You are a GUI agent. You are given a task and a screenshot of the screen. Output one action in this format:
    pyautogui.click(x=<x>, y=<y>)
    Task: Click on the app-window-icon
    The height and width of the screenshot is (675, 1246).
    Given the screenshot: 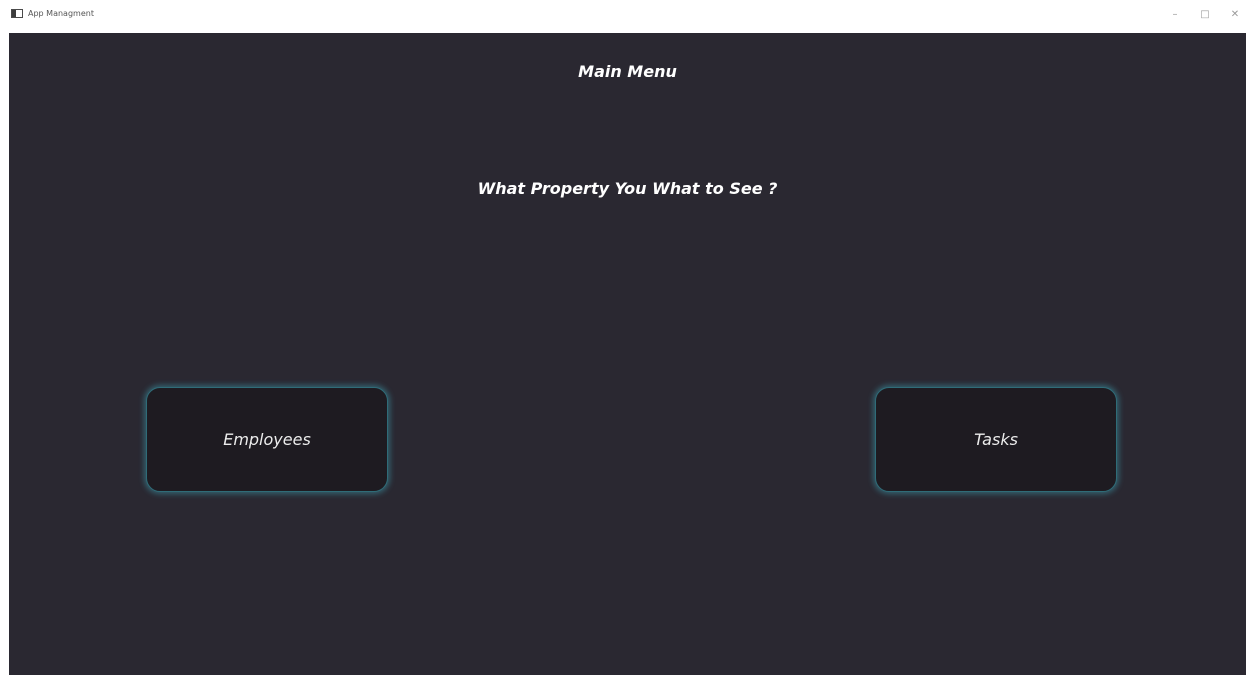 What is the action you would take?
    pyautogui.click(x=17, y=13)
    